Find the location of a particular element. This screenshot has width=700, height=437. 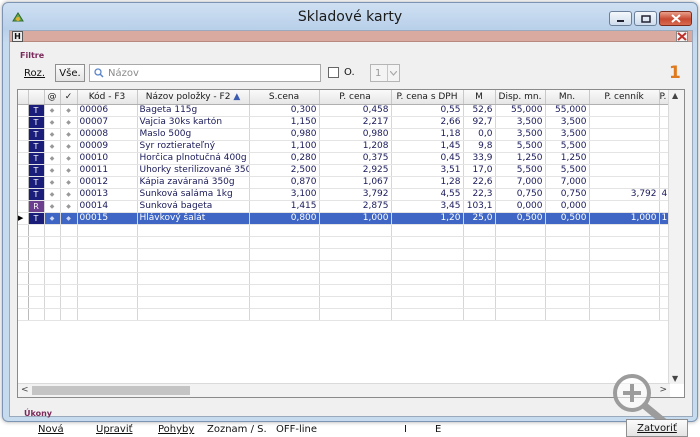

scroll-left-icon: < is located at coordinates (25, 390).